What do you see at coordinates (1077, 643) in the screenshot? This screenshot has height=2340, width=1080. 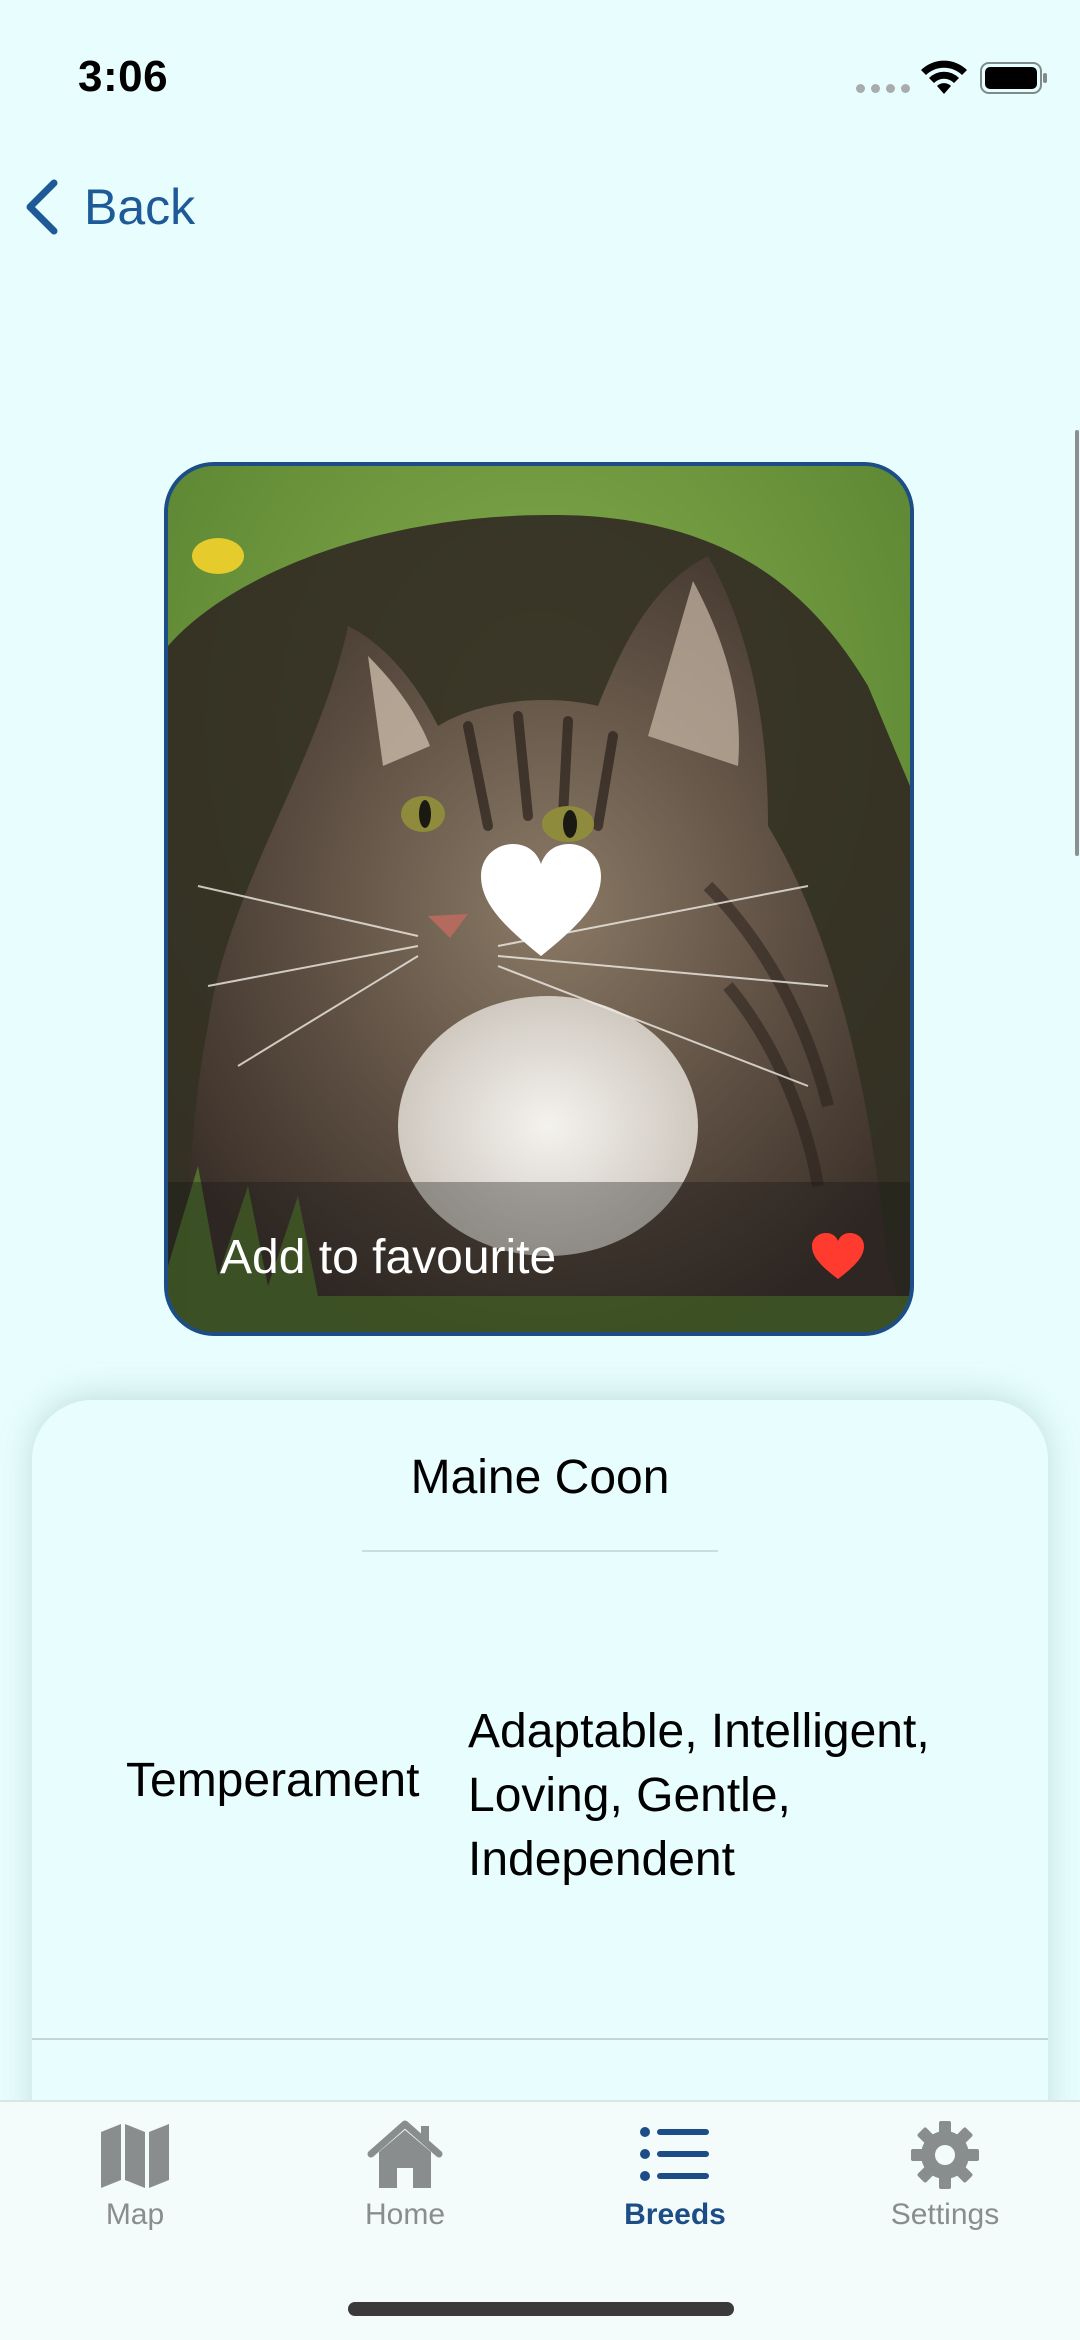 I see `scroll-indicator` at bounding box center [1077, 643].